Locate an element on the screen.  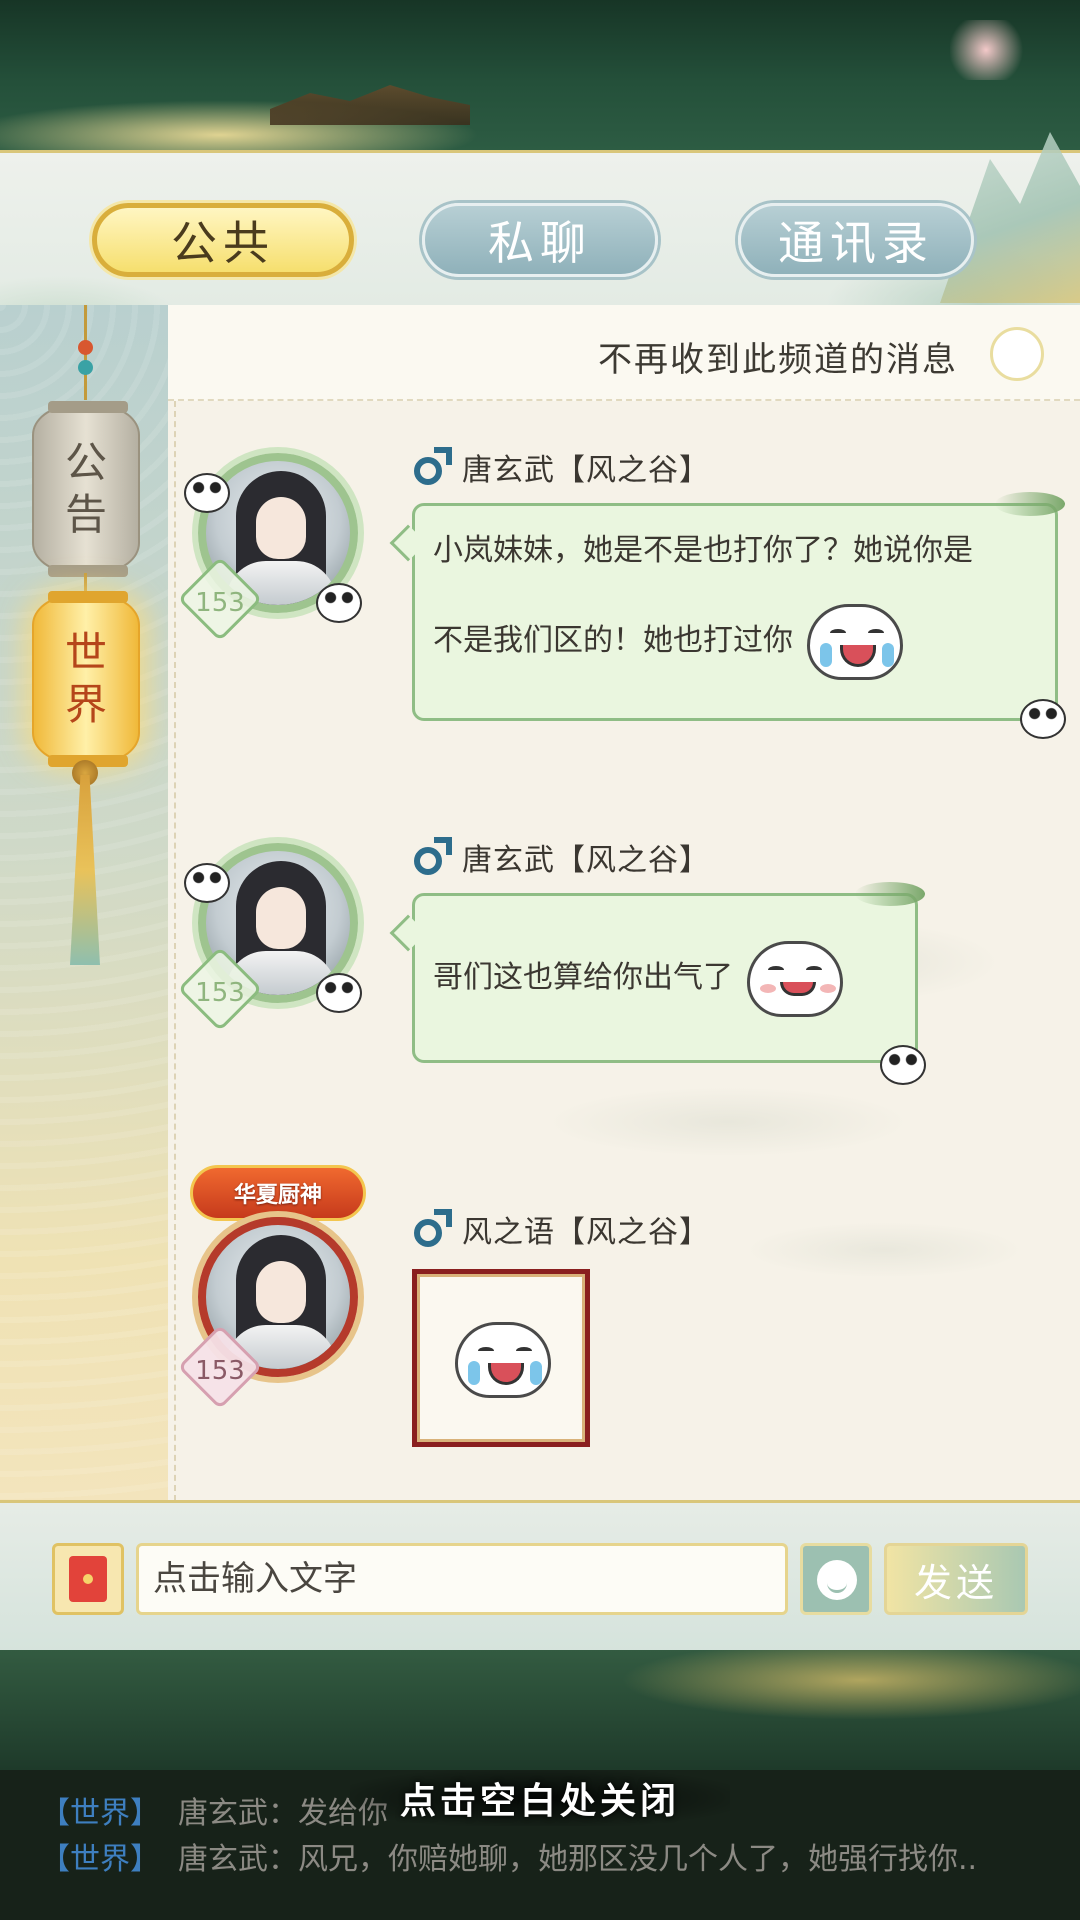
mute-channel-toggle is located at coordinates (1017, 354).